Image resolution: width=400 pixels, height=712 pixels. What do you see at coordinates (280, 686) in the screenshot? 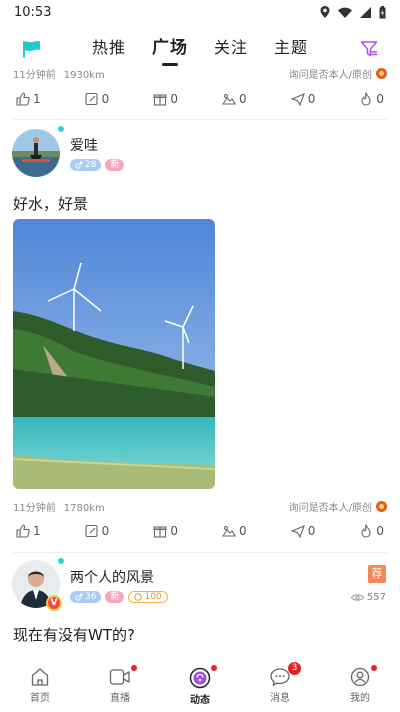
I see `nav-messages: 消息 3` at bounding box center [280, 686].